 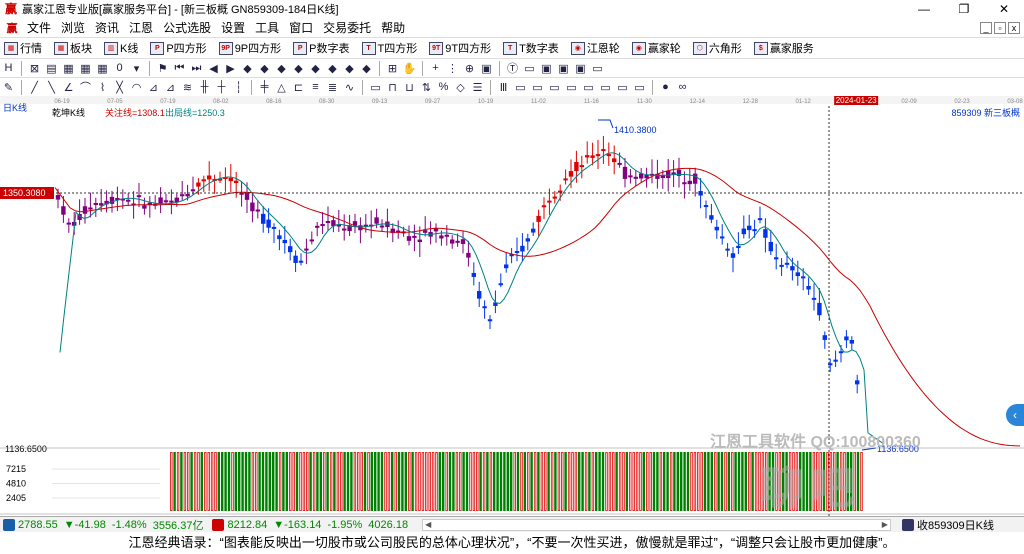 I want to click on toolbar3-tool-icon: ⌒, so click(x=85, y=87).